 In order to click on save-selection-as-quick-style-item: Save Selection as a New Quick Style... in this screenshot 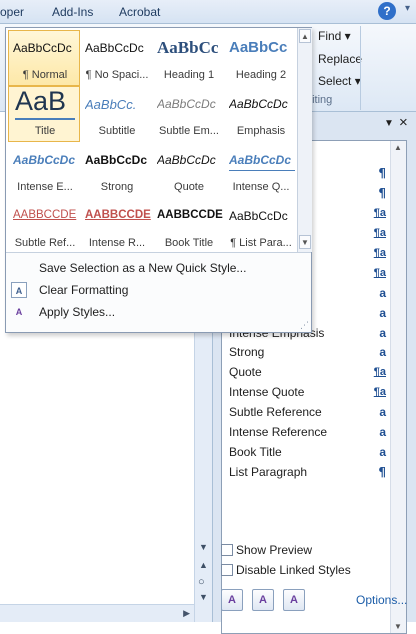, I will do `click(158, 268)`.